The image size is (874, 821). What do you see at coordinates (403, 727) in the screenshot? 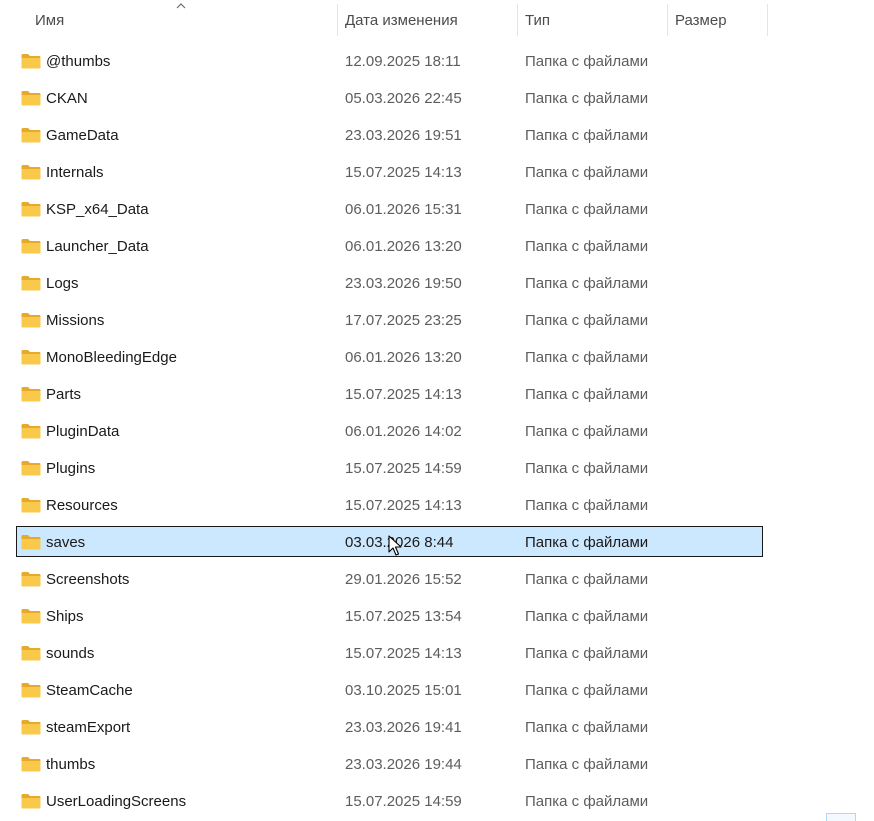
I see `file-date-modified: 23.03.2026 19:41` at bounding box center [403, 727].